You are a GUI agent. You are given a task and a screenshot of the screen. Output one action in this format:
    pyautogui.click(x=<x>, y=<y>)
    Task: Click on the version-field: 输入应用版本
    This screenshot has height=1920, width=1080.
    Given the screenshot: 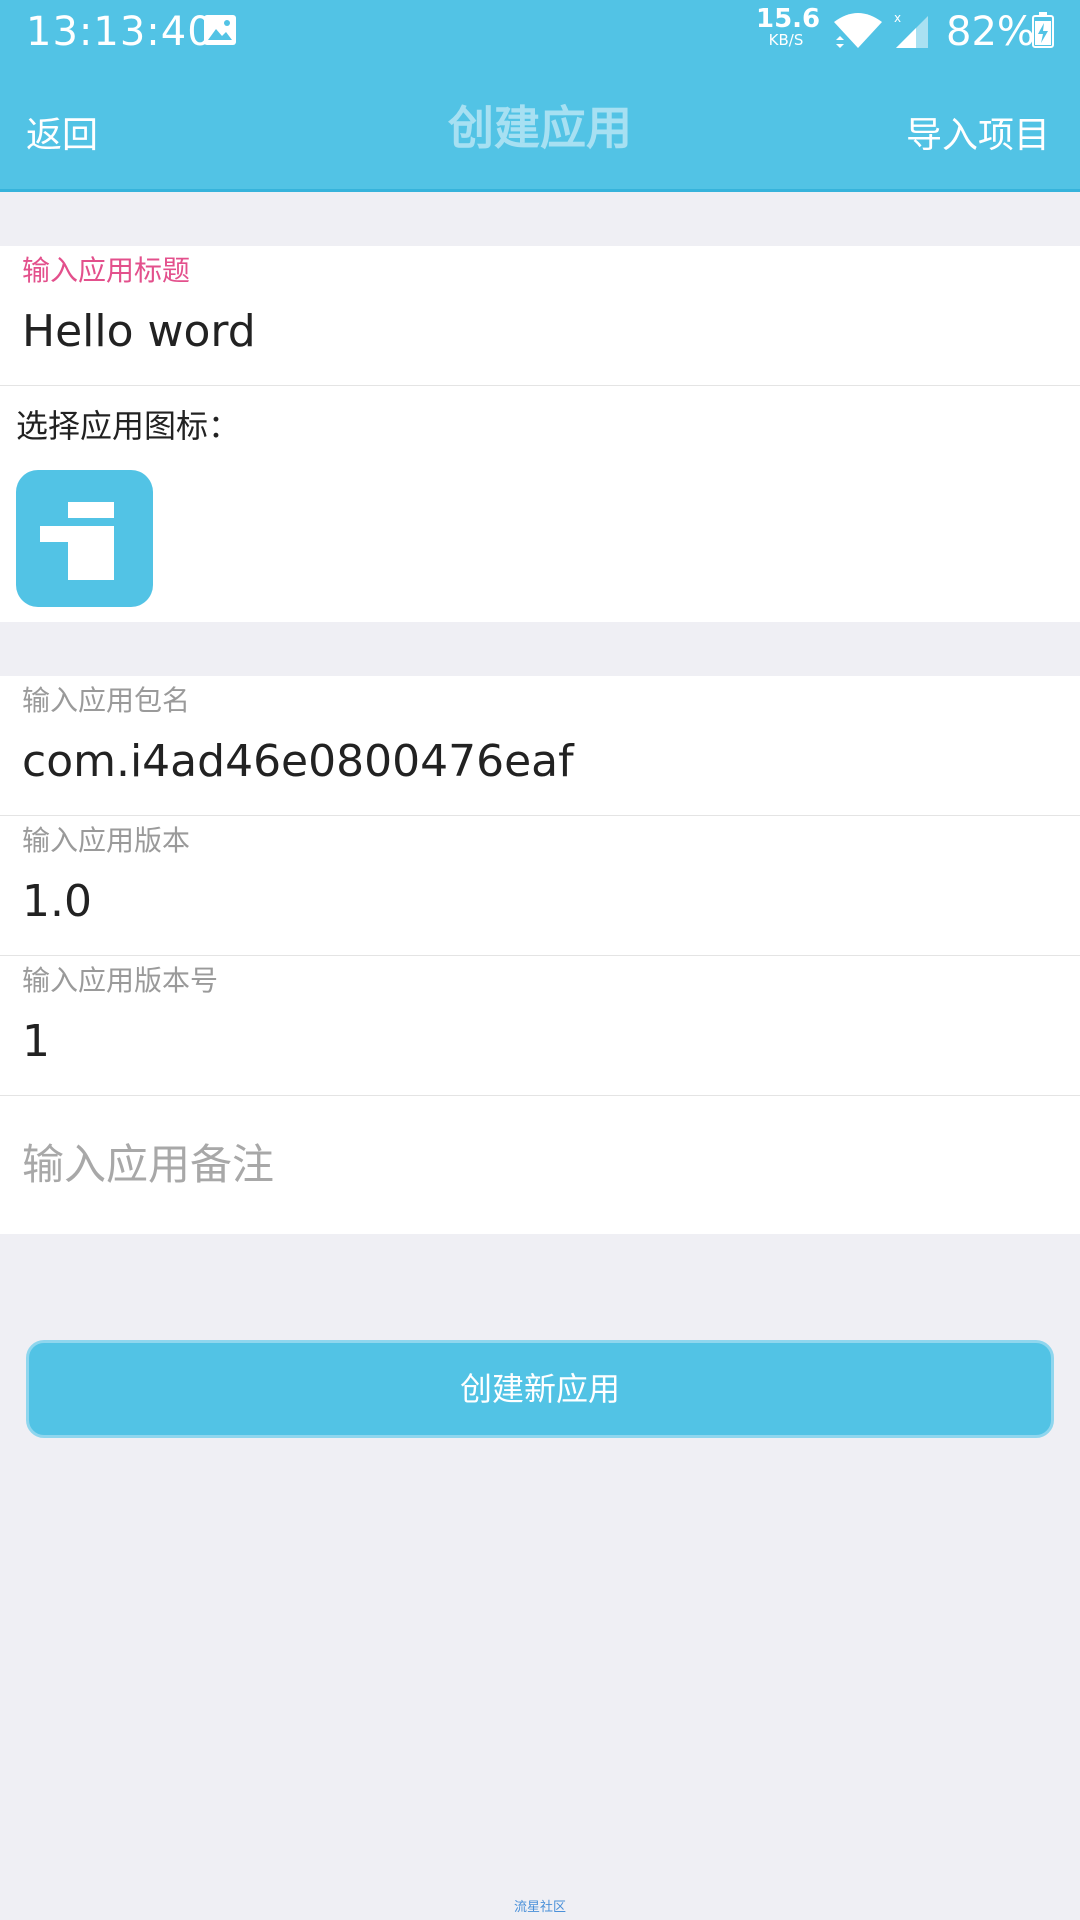 What is the action you would take?
    pyautogui.click(x=540, y=886)
    